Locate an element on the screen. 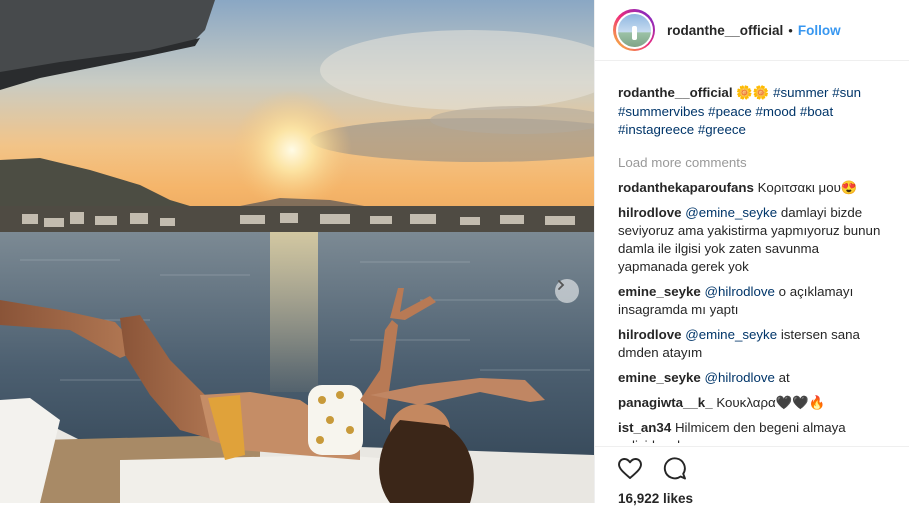  avatar is located at coordinates (634, 30).